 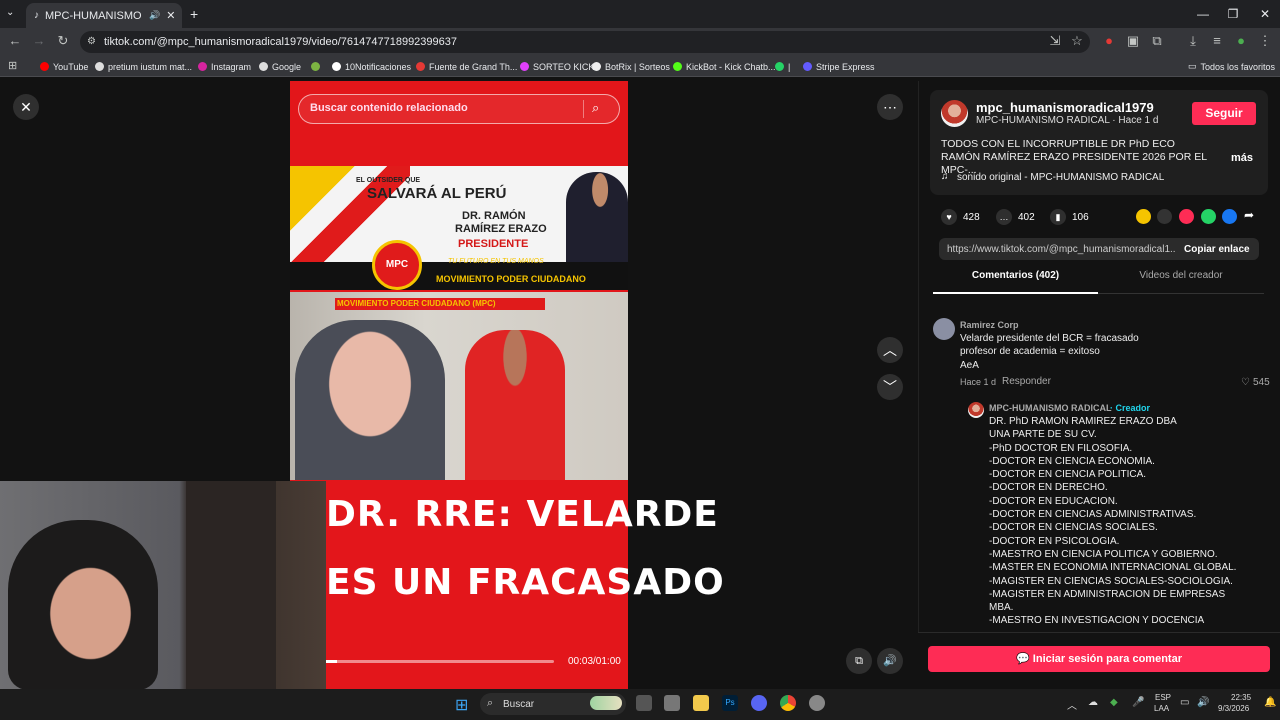 What do you see at coordinates (1163, 697) in the screenshot?
I see `language-code: ESP` at bounding box center [1163, 697].